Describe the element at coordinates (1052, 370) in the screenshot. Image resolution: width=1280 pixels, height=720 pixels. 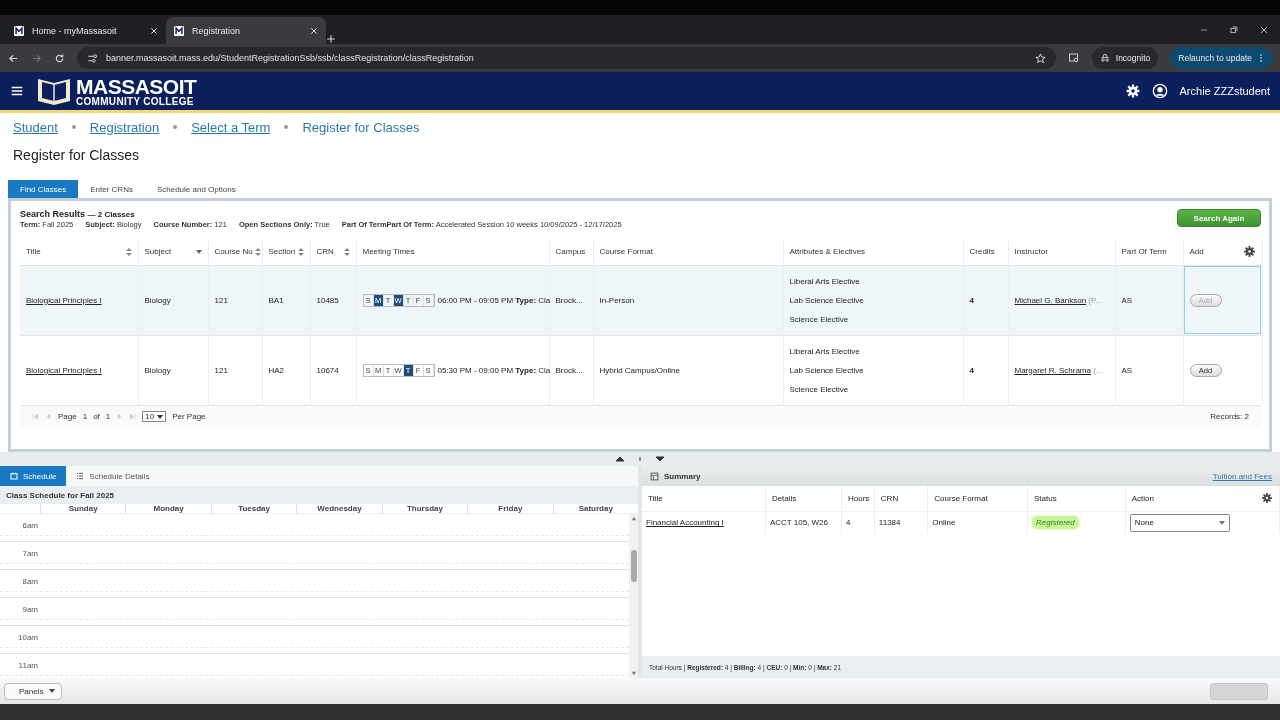
I see `instructor-link: Margaret R. Schrama` at that location.